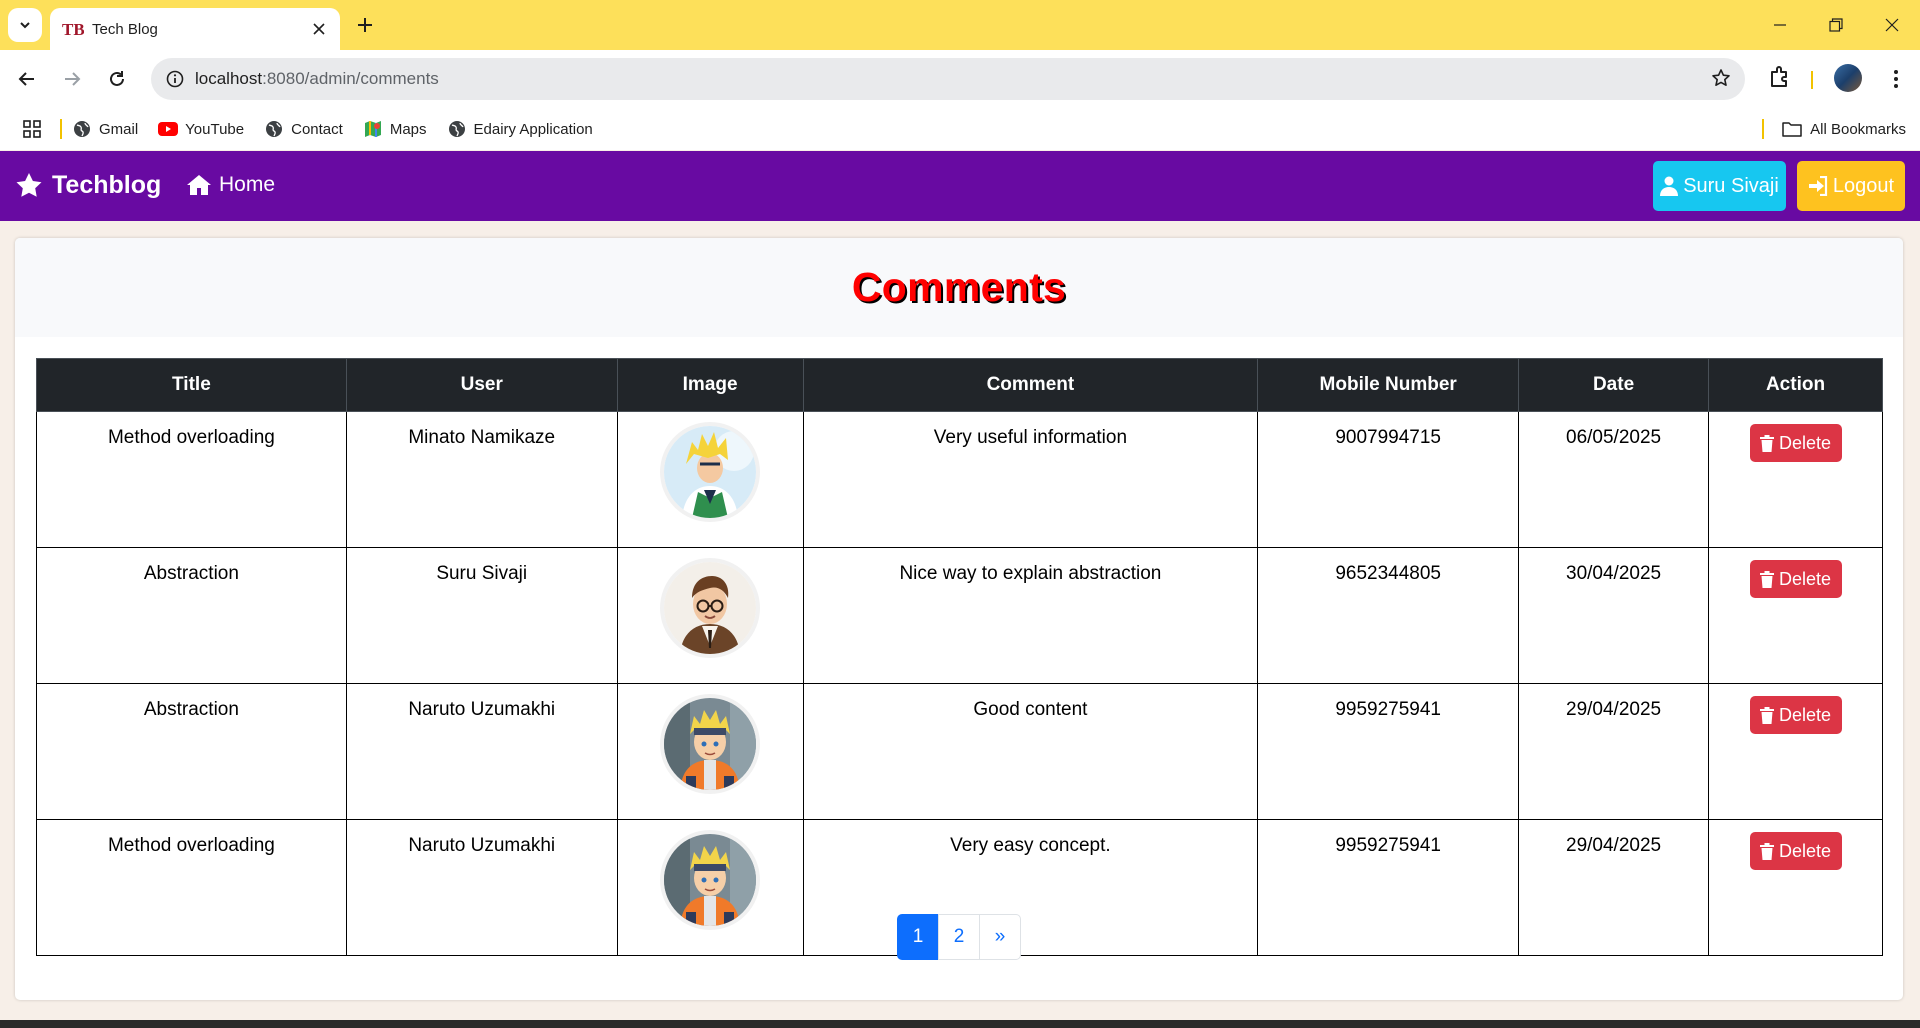  Describe the element at coordinates (533, 129) in the screenshot. I see `bookmark-label: Edairy Application` at that location.